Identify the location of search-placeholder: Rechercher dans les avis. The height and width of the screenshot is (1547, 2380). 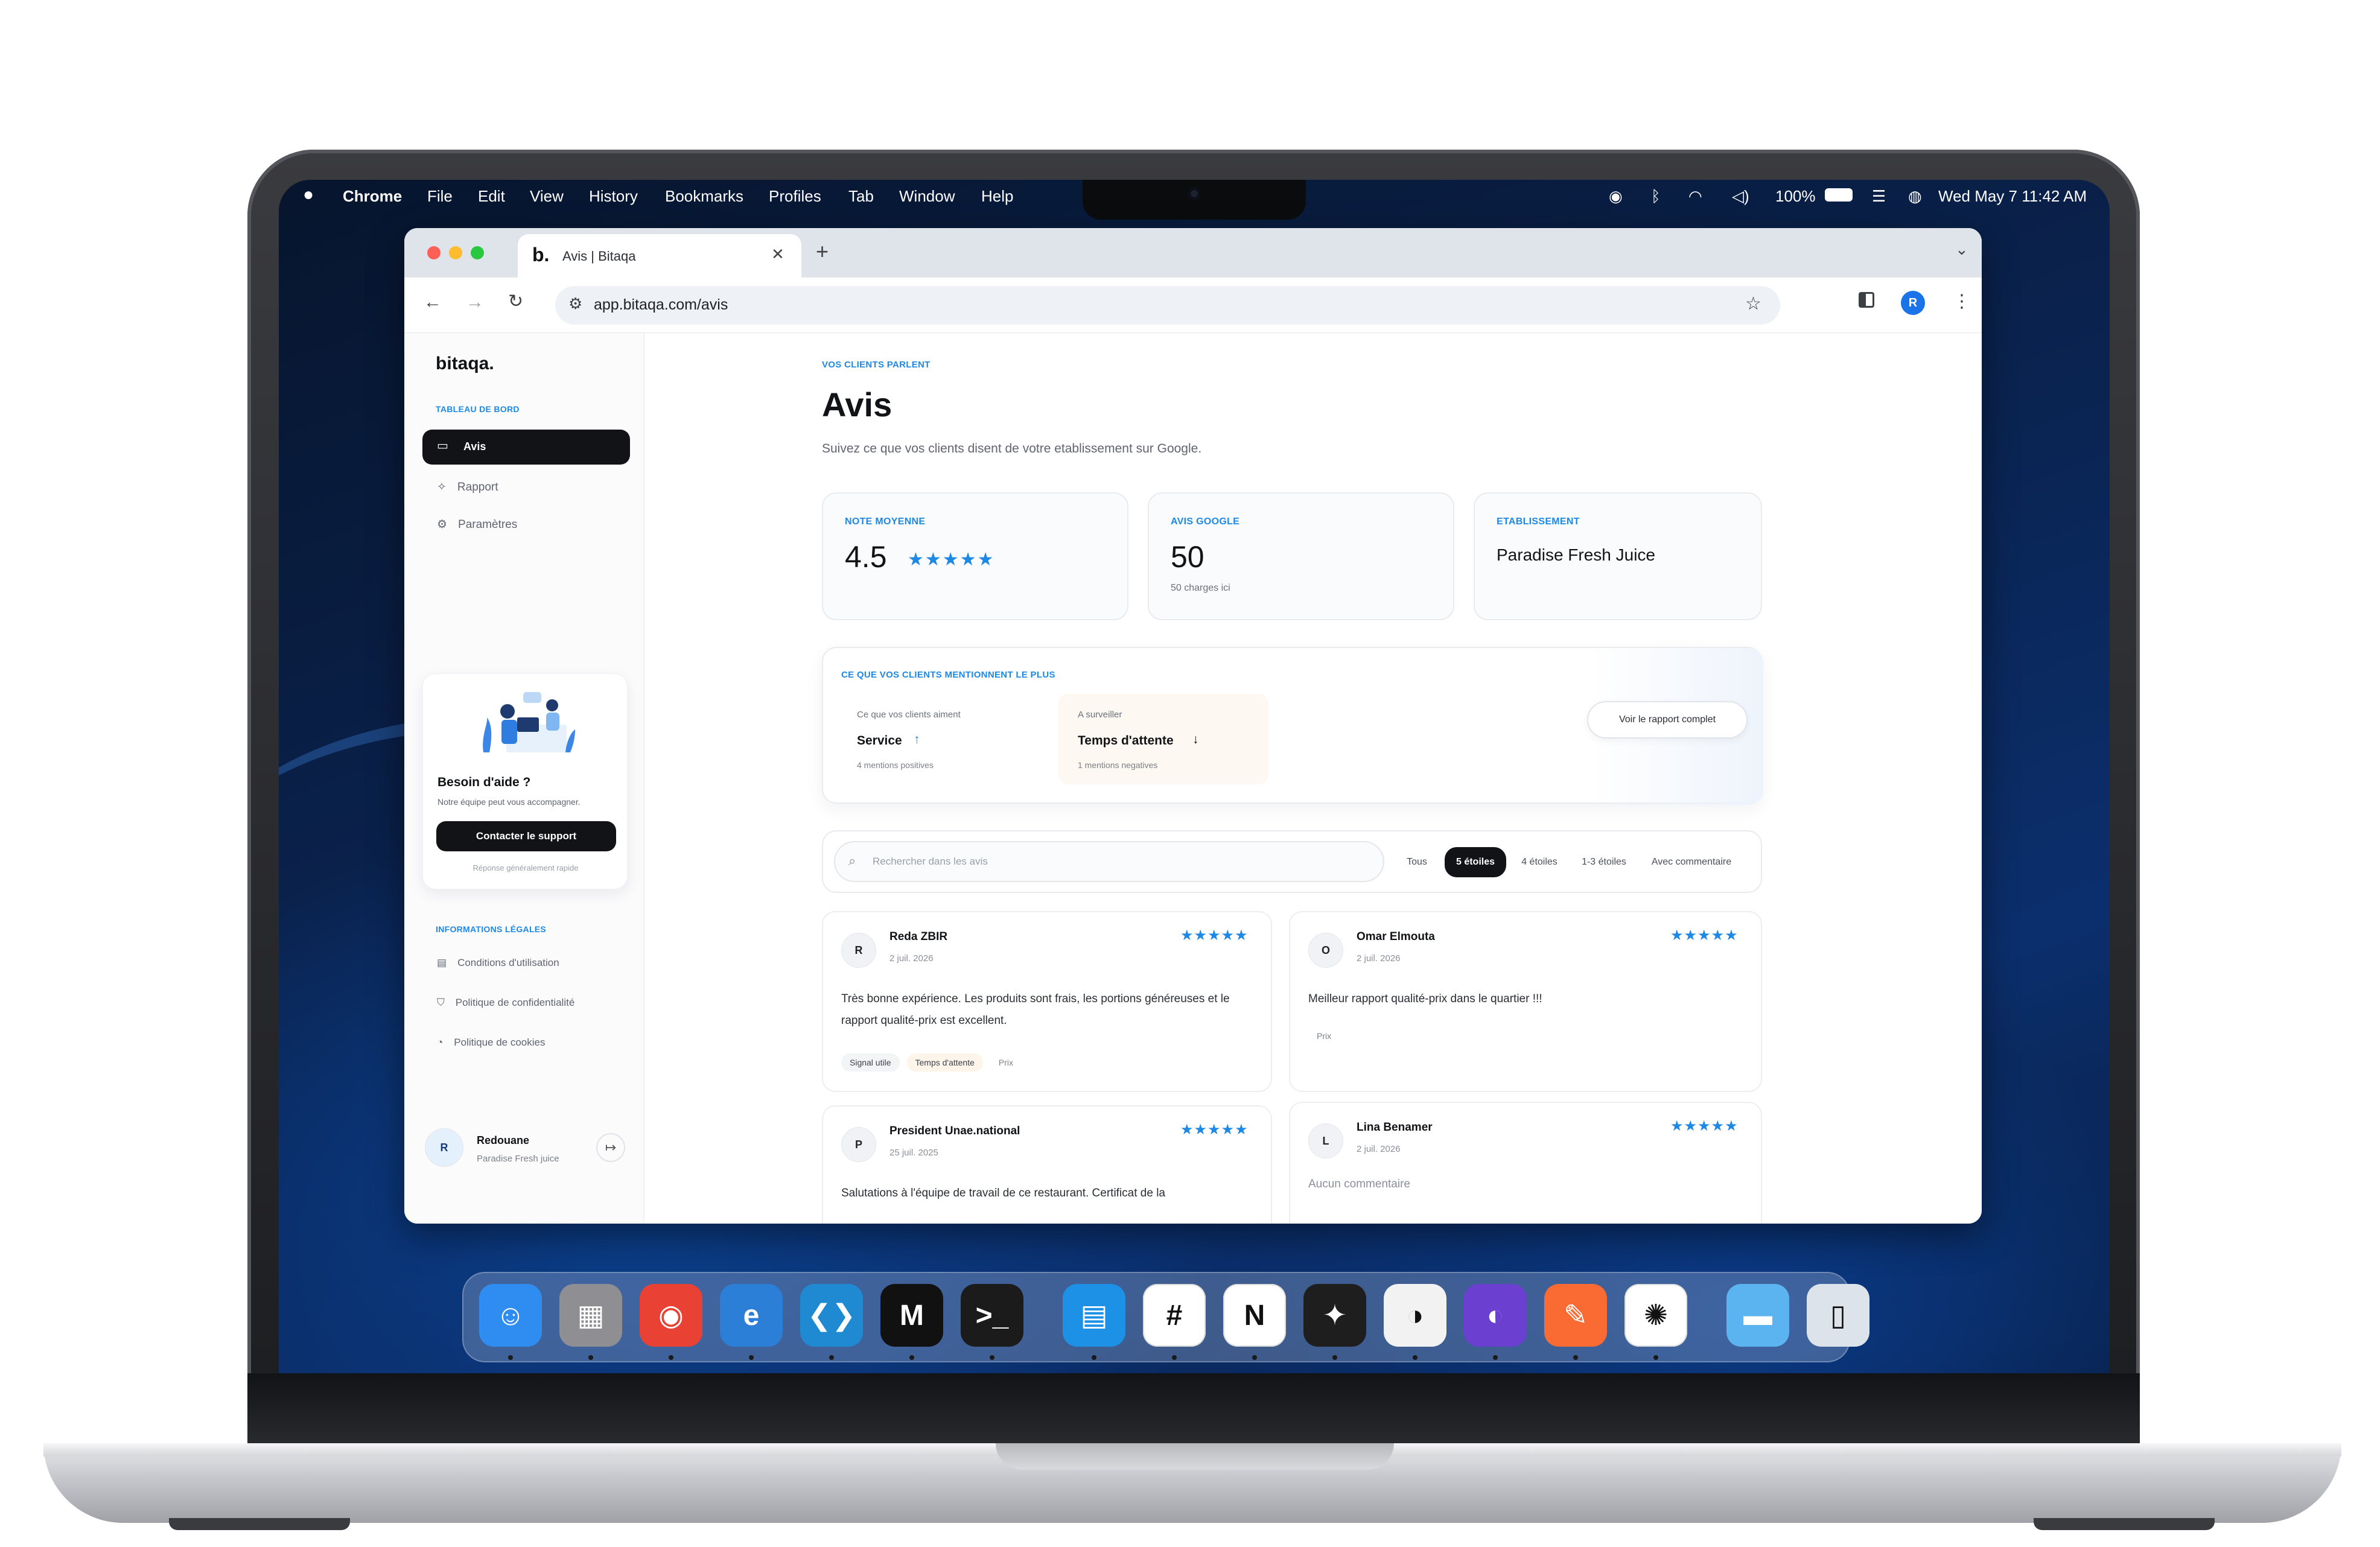
(931, 862).